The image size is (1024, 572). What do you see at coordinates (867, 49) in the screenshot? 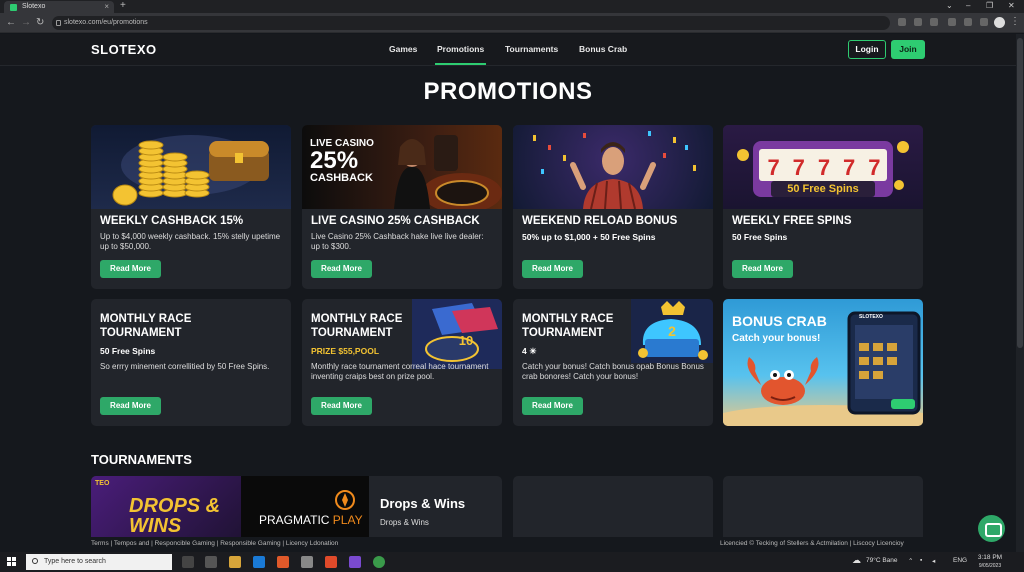
I see `login-button: Login` at bounding box center [867, 49].